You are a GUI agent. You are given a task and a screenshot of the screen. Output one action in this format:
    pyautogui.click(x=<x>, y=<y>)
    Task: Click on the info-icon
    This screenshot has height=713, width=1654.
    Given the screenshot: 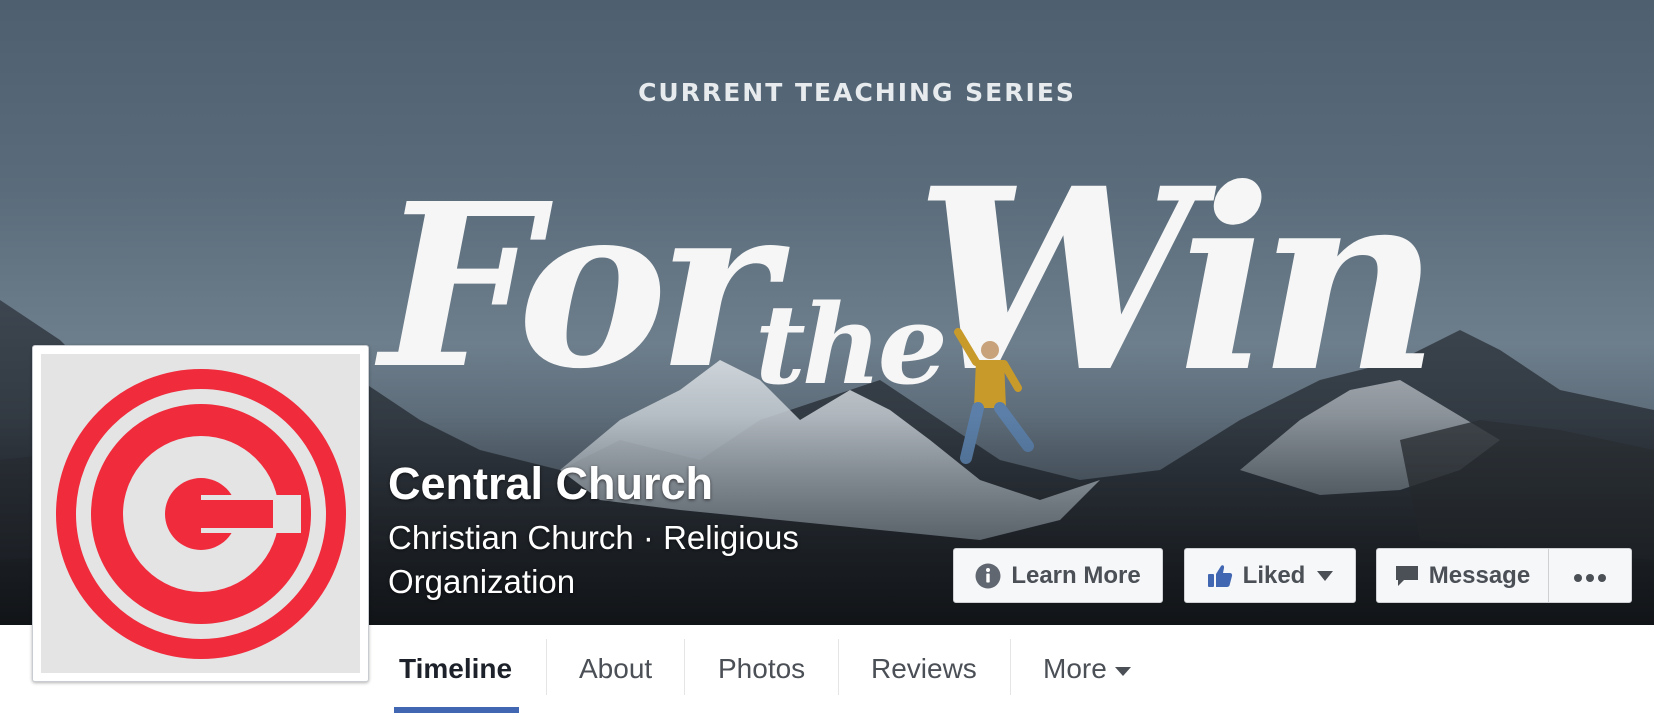 What is the action you would take?
    pyautogui.click(x=988, y=576)
    